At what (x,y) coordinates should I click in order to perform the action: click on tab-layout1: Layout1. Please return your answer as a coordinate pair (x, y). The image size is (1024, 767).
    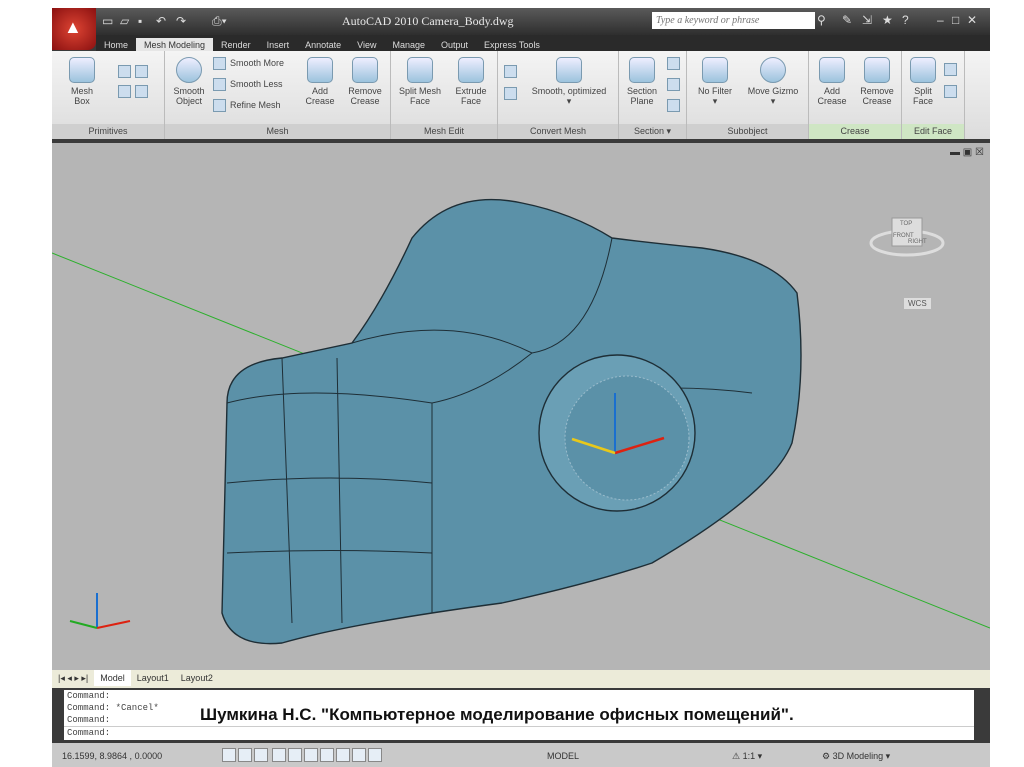
    Looking at the image, I should click on (153, 678).